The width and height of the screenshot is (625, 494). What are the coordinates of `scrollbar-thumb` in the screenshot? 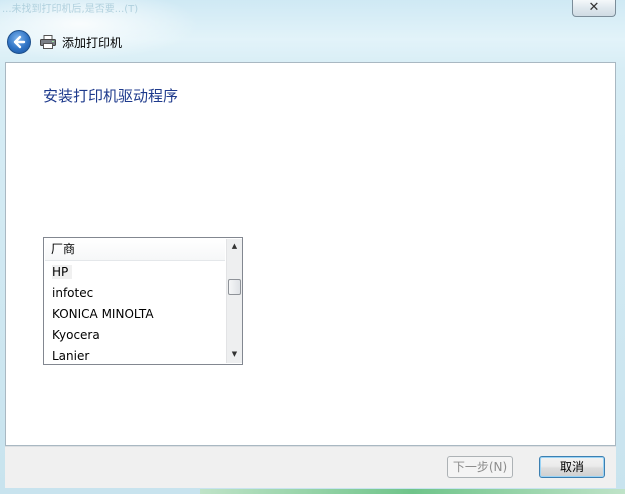 It's located at (234, 287).